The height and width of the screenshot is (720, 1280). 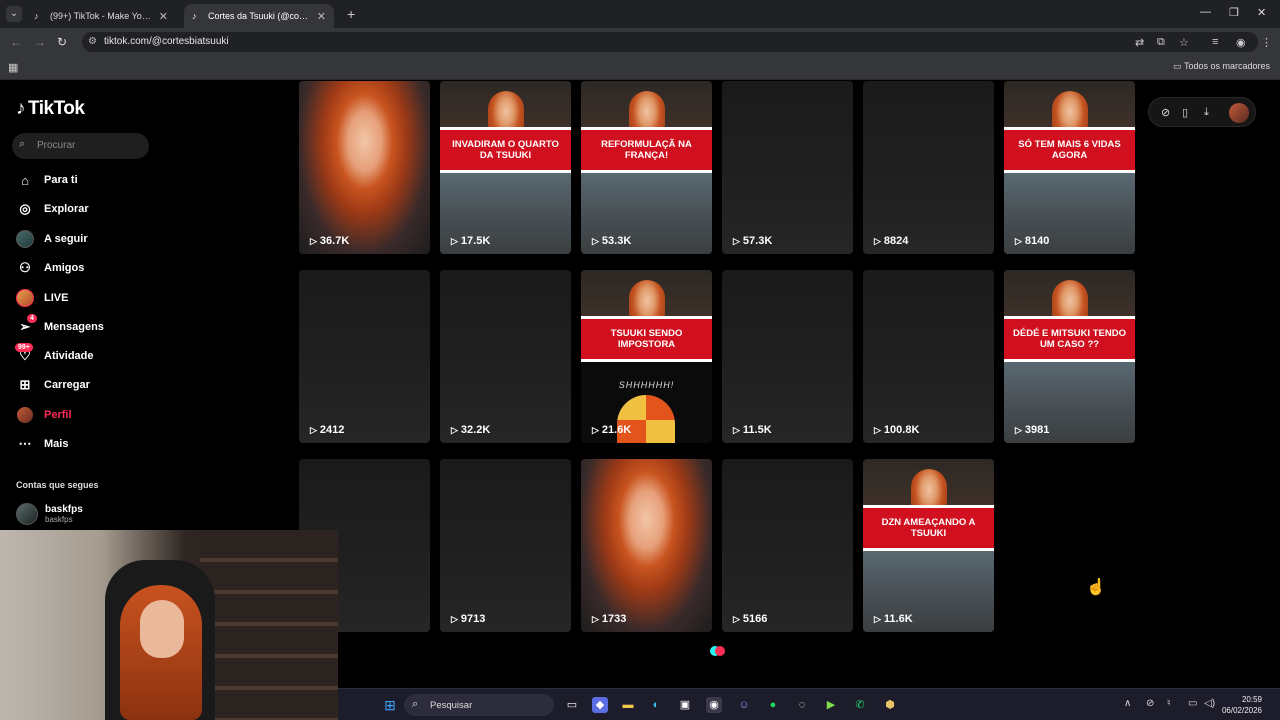 What do you see at coordinates (646, 356) in the screenshot?
I see `video-card: SHHHHHH! TSUUKI SENDO IMPOSTORA ▷ 21.6K` at bounding box center [646, 356].